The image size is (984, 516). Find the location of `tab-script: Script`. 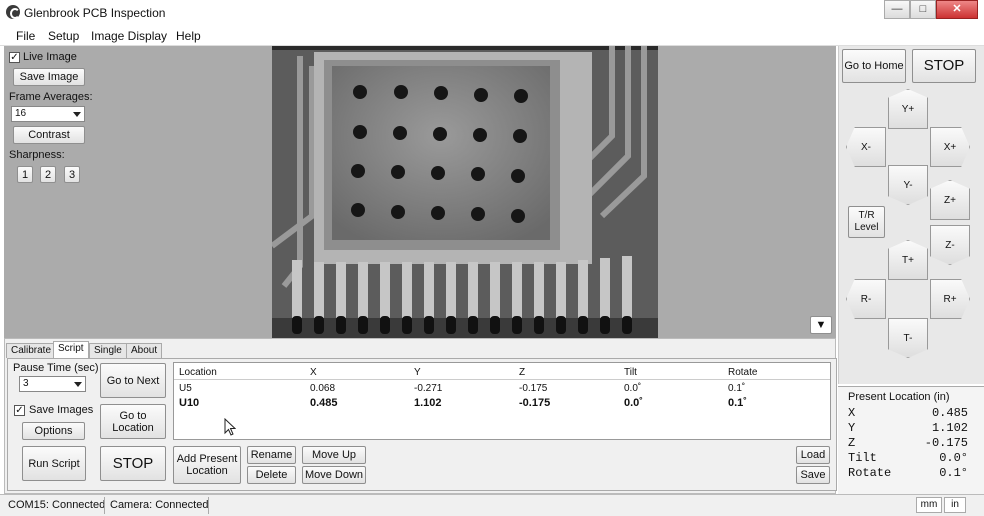

tab-script: Script is located at coordinates (71, 349).